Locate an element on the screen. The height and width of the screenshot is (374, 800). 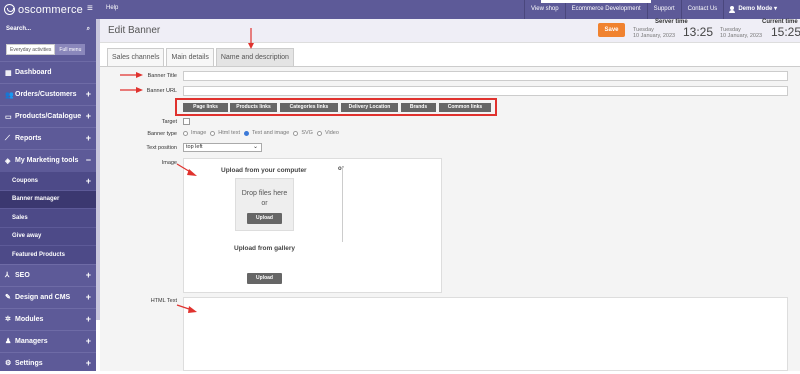
upload-gallery-button: Upload is located at coordinates (264, 278).